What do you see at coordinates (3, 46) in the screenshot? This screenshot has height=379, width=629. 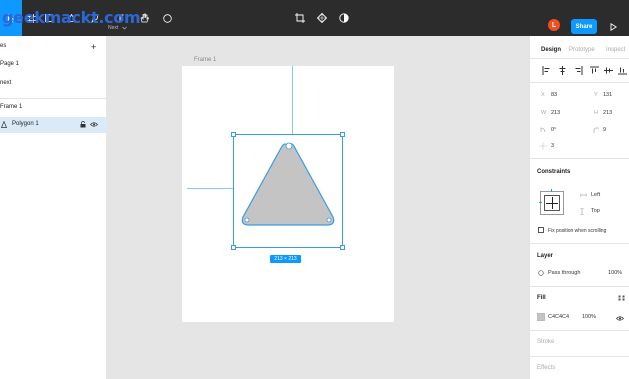 I see `pages-header: es` at bounding box center [3, 46].